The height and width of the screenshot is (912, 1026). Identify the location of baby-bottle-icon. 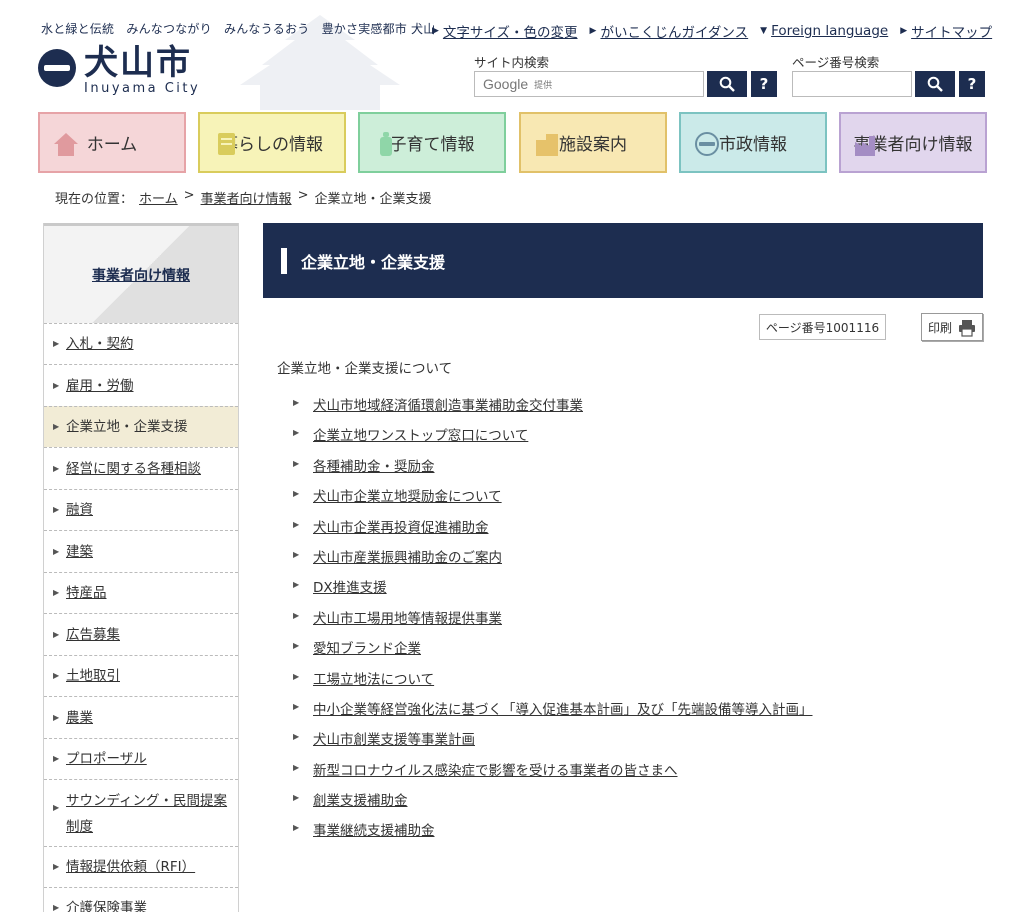
(386, 144).